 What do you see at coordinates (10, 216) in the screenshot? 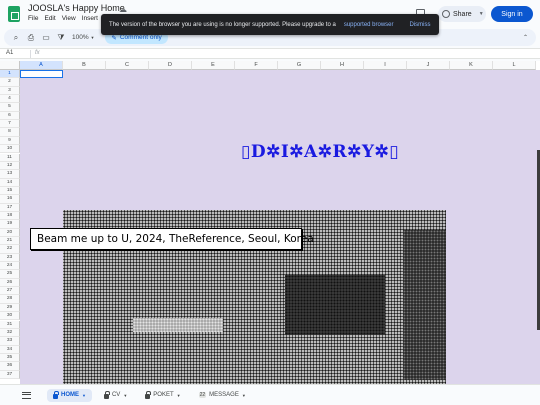
I see `row-header-18: 18` at bounding box center [10, 216].